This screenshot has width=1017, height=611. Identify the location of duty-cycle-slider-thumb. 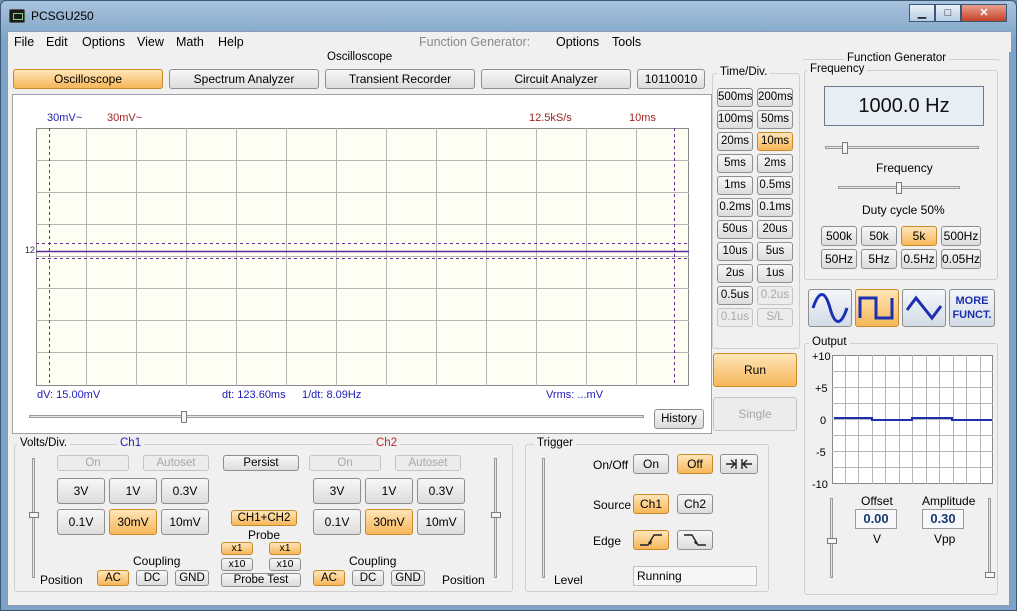
(899, 188).